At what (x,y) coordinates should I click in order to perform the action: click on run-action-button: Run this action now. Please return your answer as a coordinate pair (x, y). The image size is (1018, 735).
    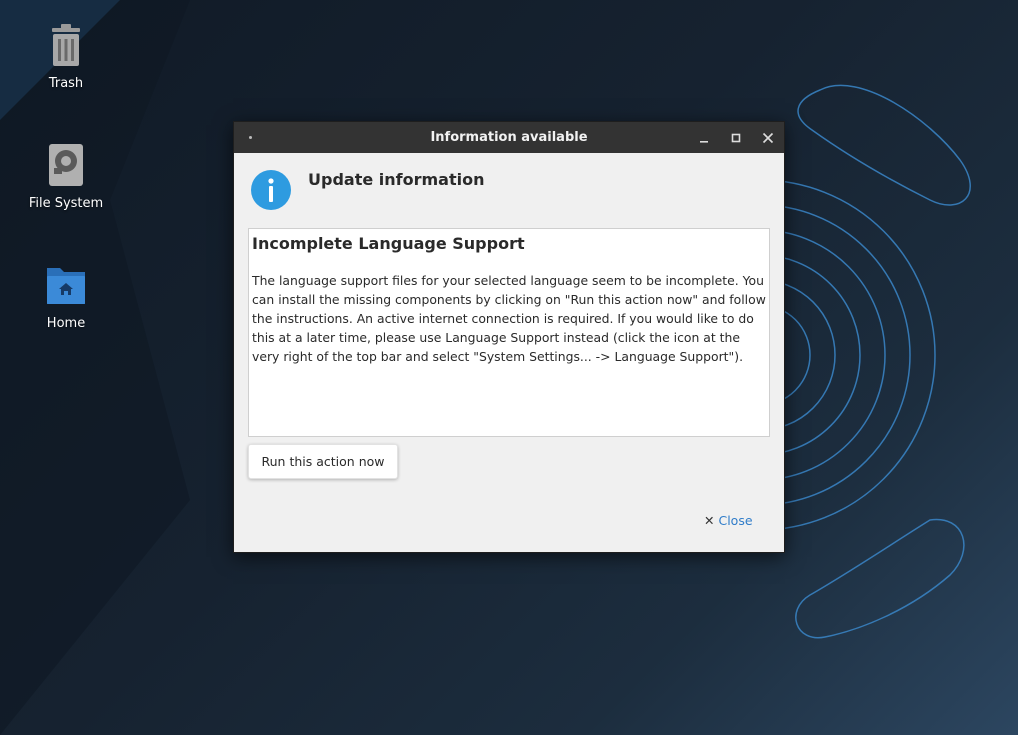
    Looking at the image, I should click on (323, 461).